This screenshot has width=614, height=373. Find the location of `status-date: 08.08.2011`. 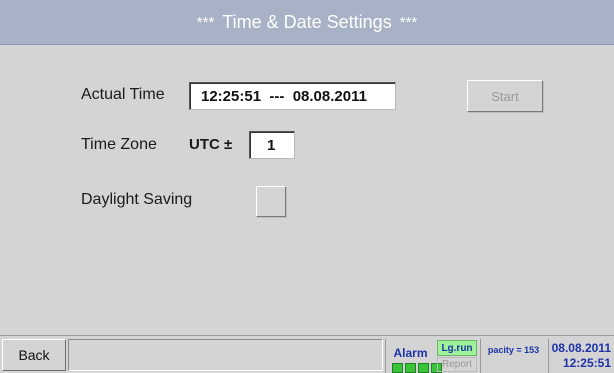

status-date: 08.08.2011 is located at coordinates (581, 348).